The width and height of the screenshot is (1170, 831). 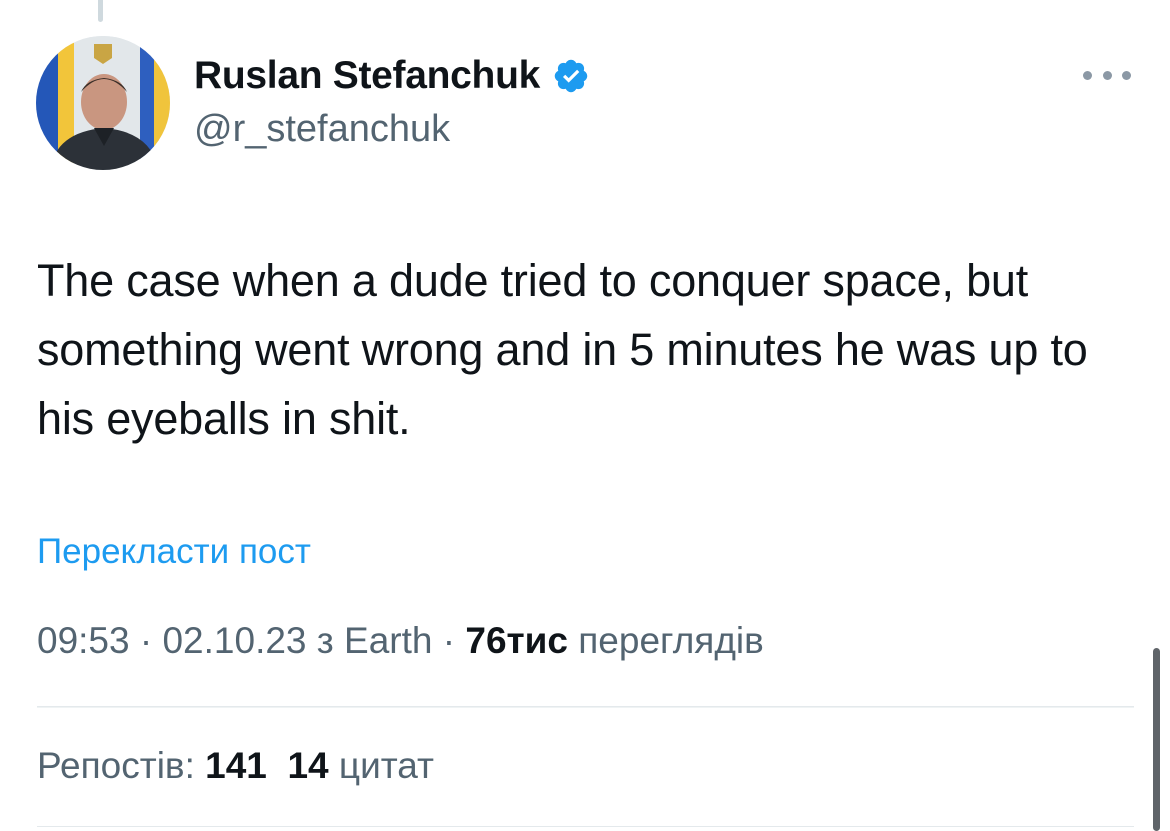 I want to click on engagement-stats: Репостів: 141 14 цитат, so click(x=235, y=766).